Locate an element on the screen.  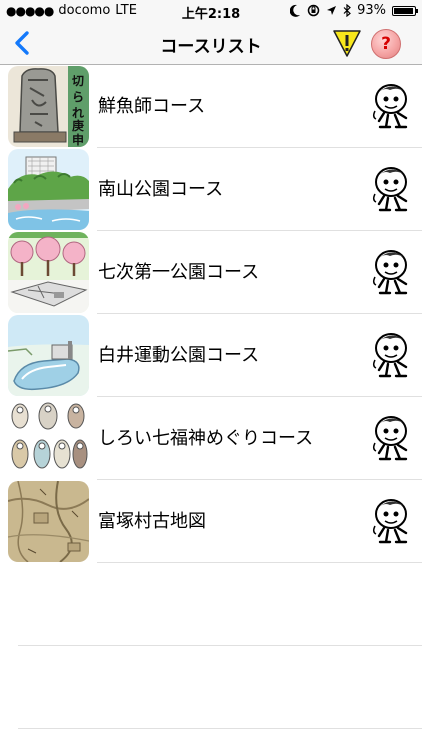
course-row-4: 白井運動公園コース is located at coordinates (211, 355).